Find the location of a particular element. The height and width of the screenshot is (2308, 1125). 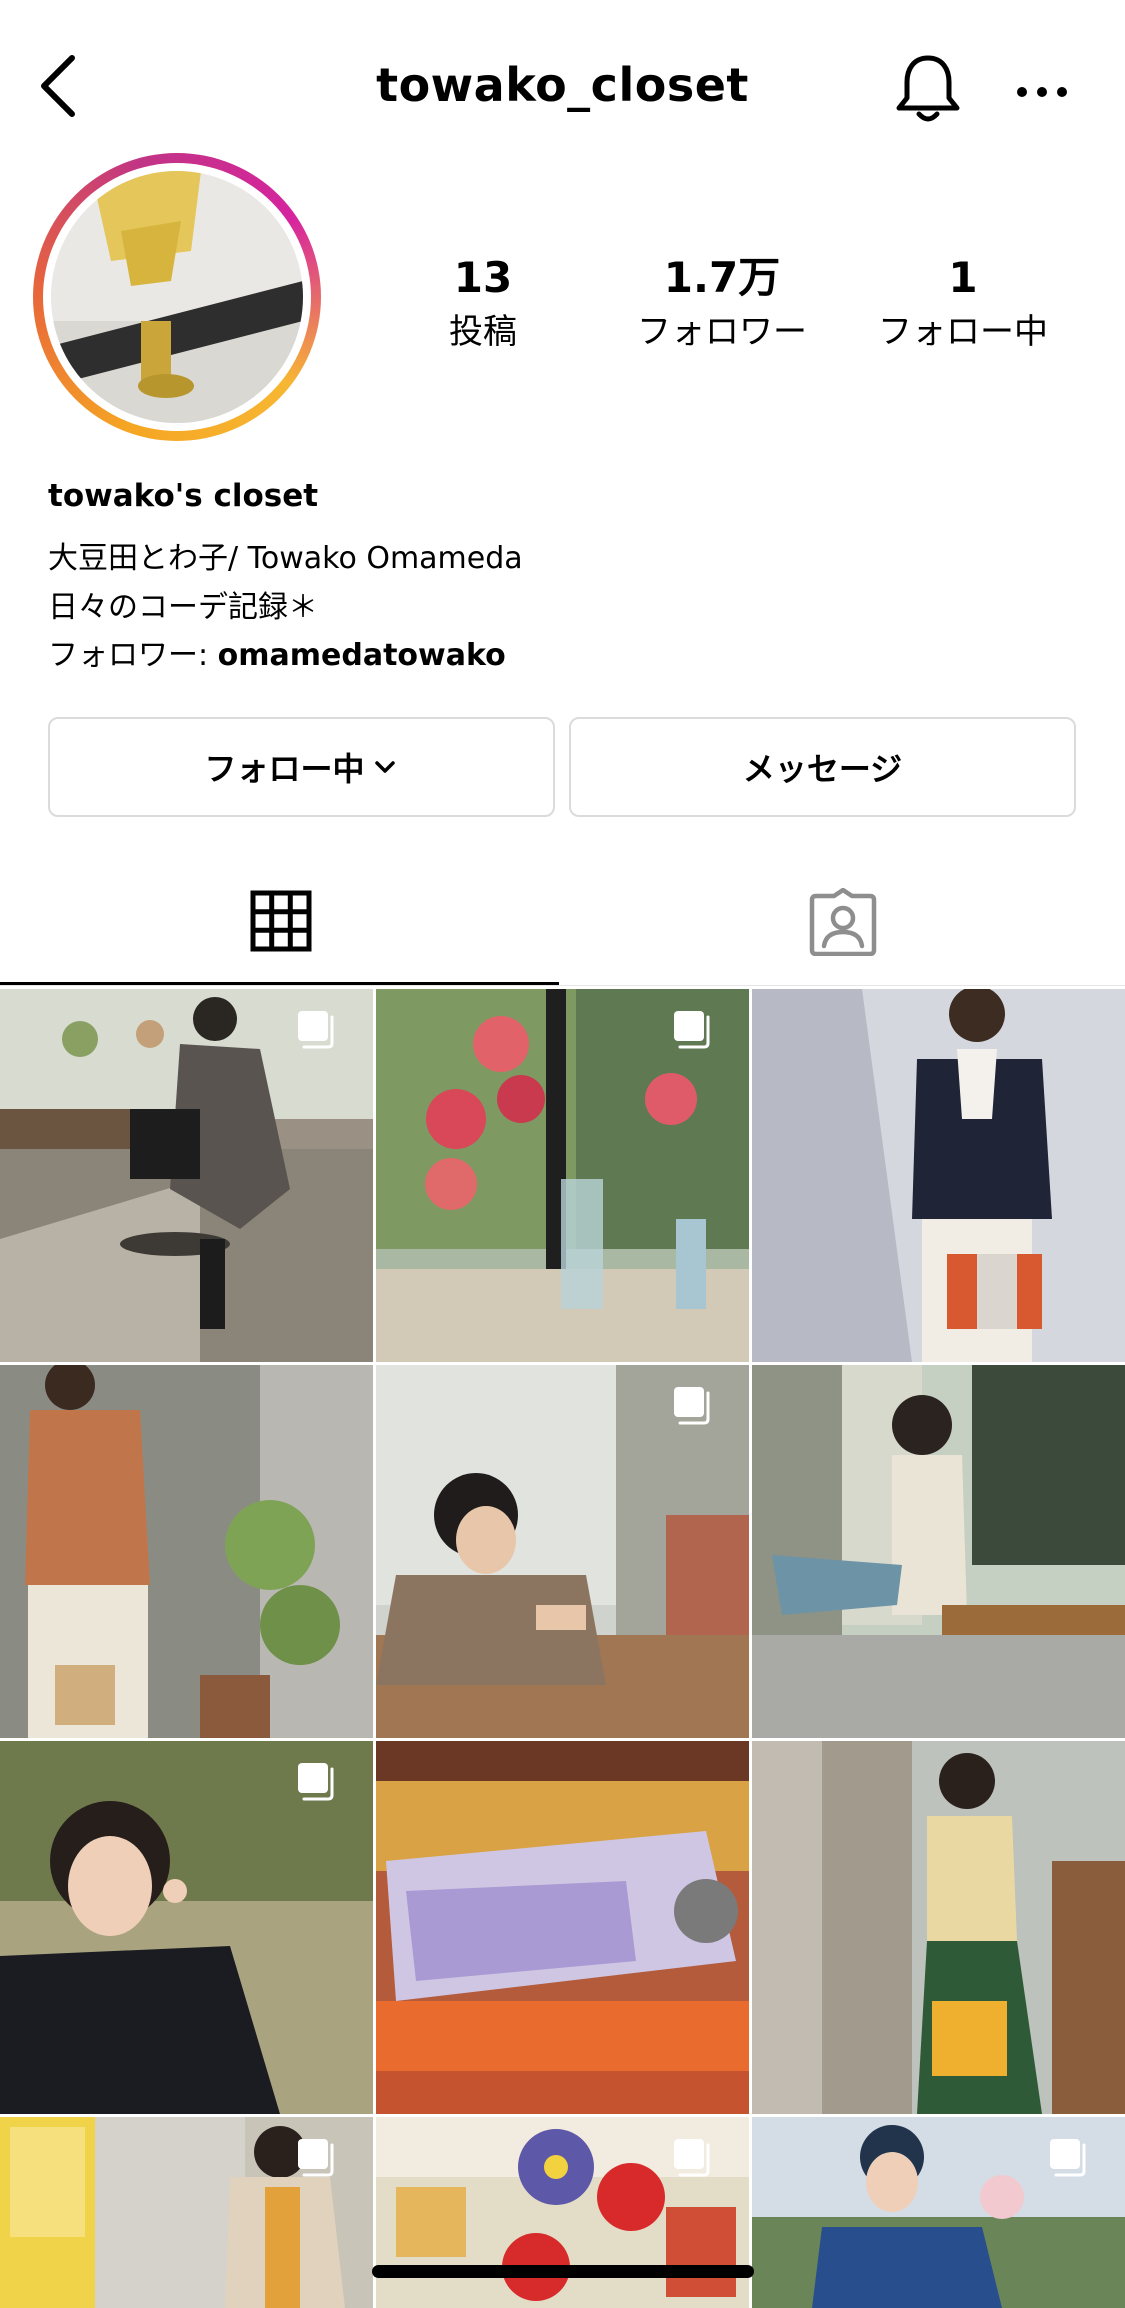

bio-line: 大豆田とわ子/ Towako Omameda is located at coordinates (285, 558).